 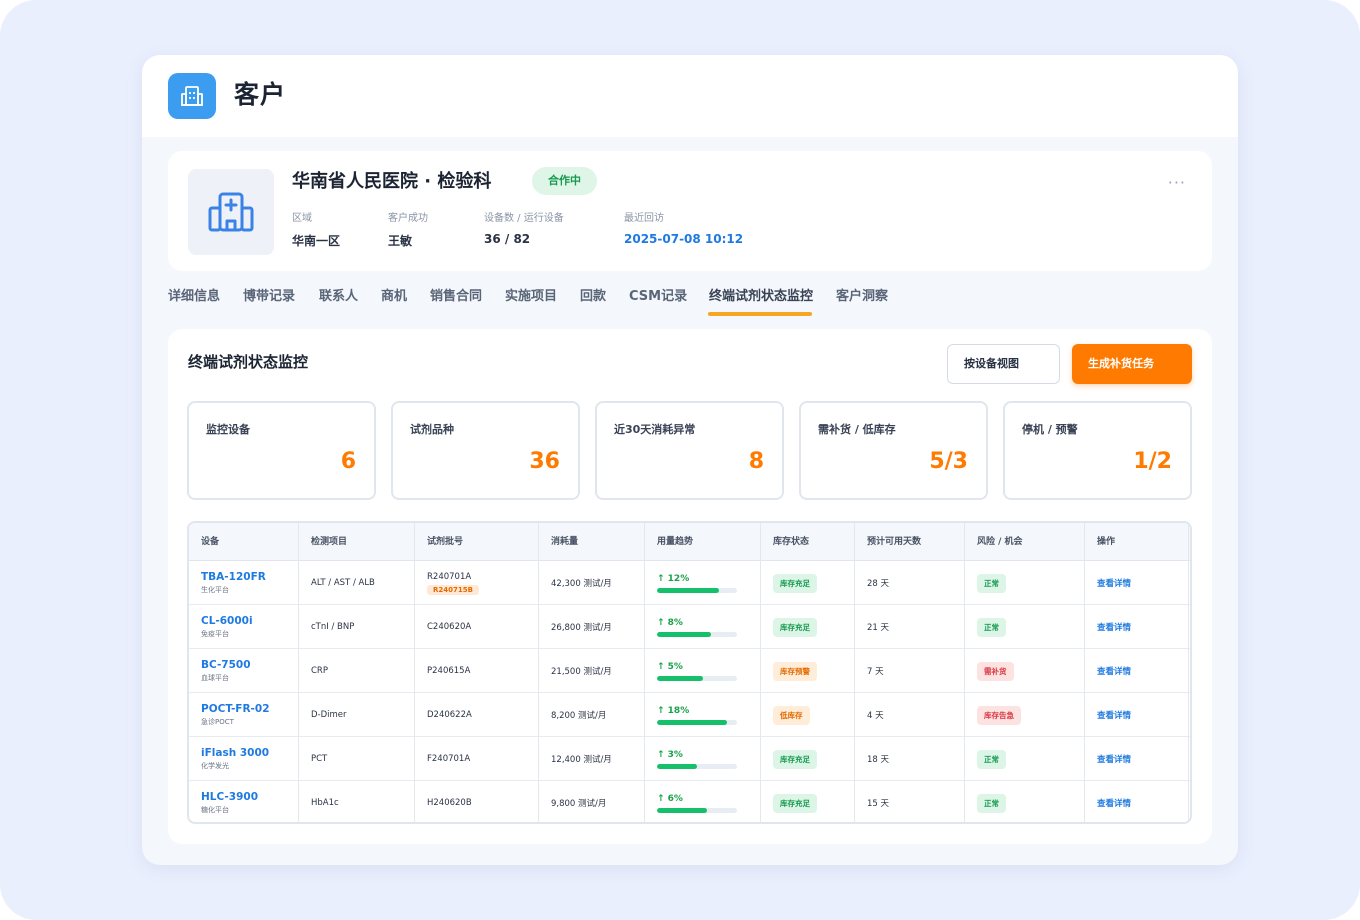 What do you see at coordinates (697, 678) in the screenshot?
I see `trend-bar` at bounding box center [697, 678].